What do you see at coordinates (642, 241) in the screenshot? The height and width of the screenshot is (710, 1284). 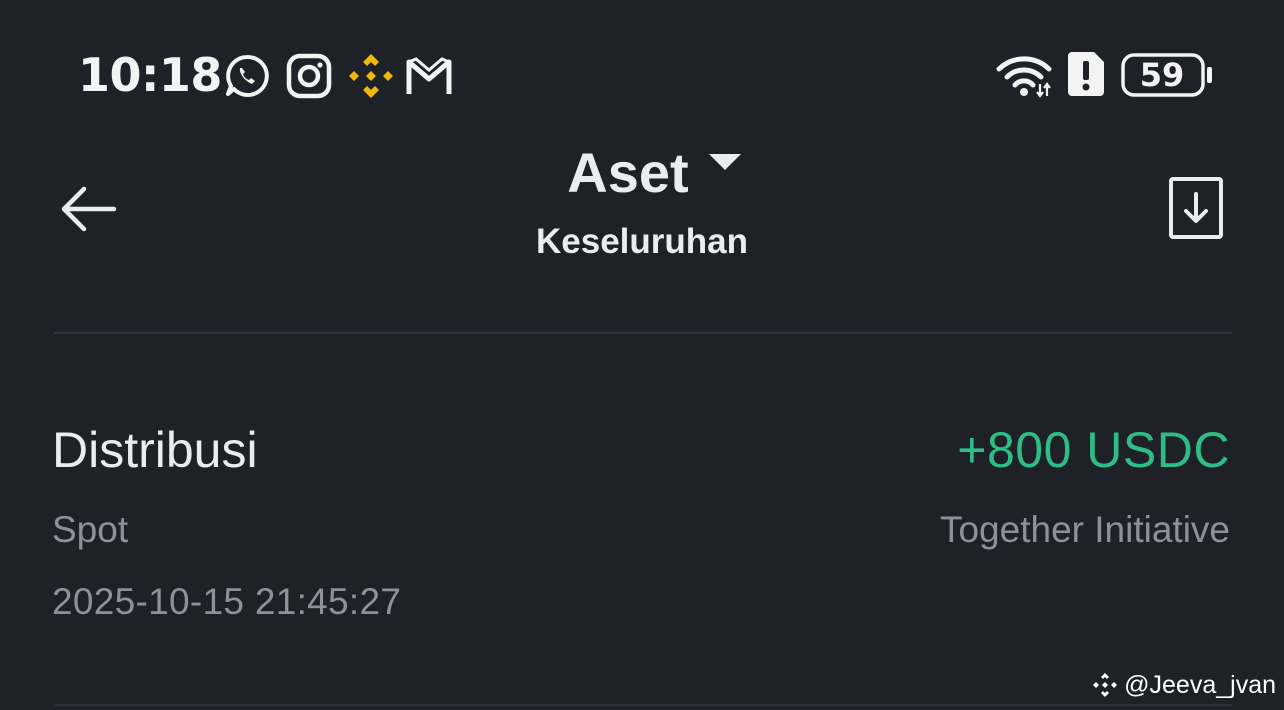 I see `page-subtitle: Keseluruhan` at bounding box center [642, 241].